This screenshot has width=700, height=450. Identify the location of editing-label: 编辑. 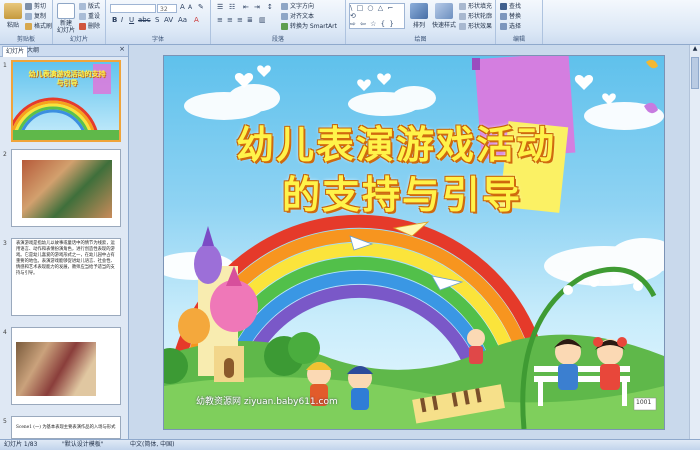
(518, 39).